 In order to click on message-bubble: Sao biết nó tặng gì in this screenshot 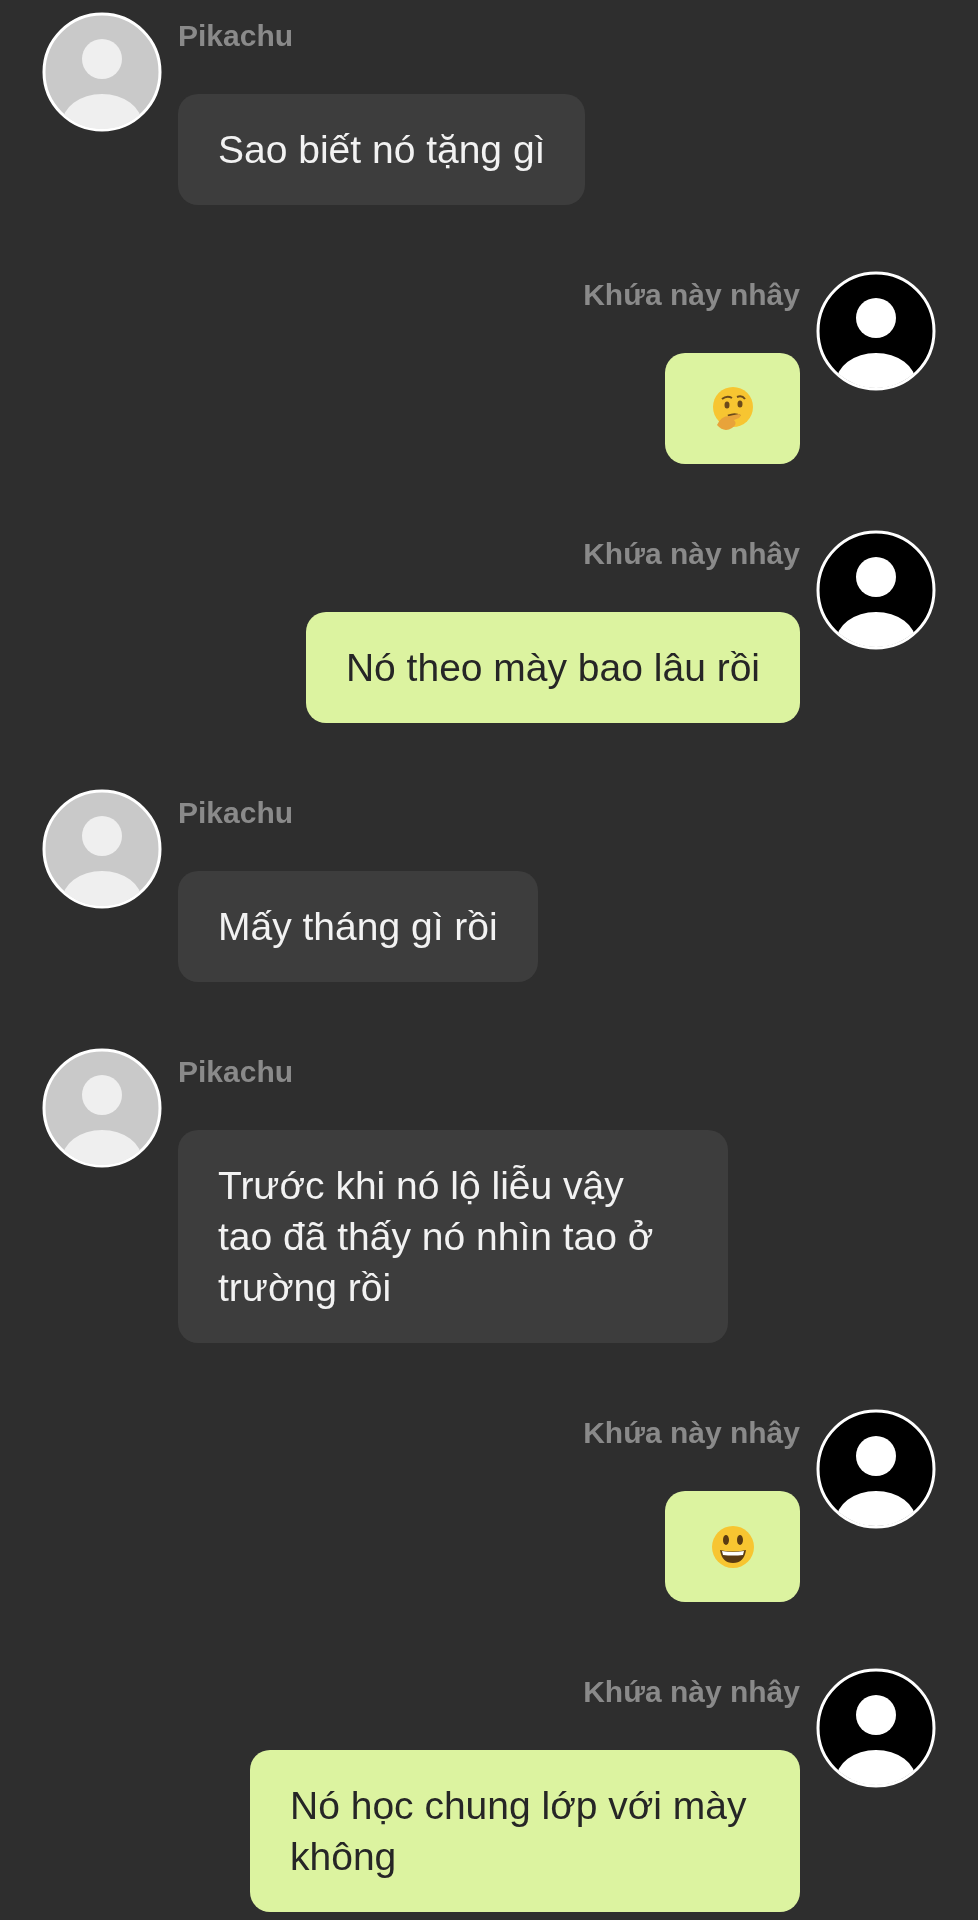, I will do `click(382, 149)`.